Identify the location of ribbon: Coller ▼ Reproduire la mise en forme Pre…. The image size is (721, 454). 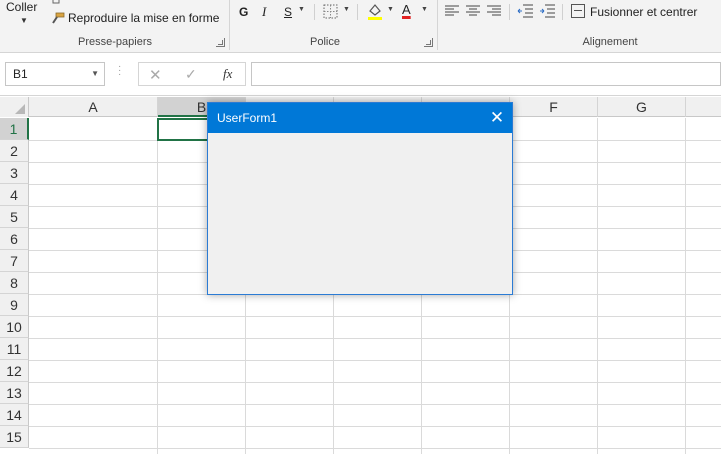
(360, 26).